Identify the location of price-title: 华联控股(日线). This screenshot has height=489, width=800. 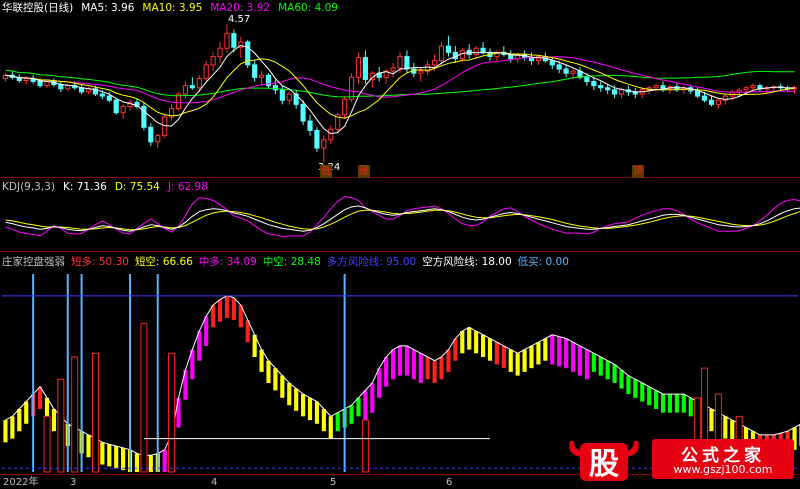
(38, 8).